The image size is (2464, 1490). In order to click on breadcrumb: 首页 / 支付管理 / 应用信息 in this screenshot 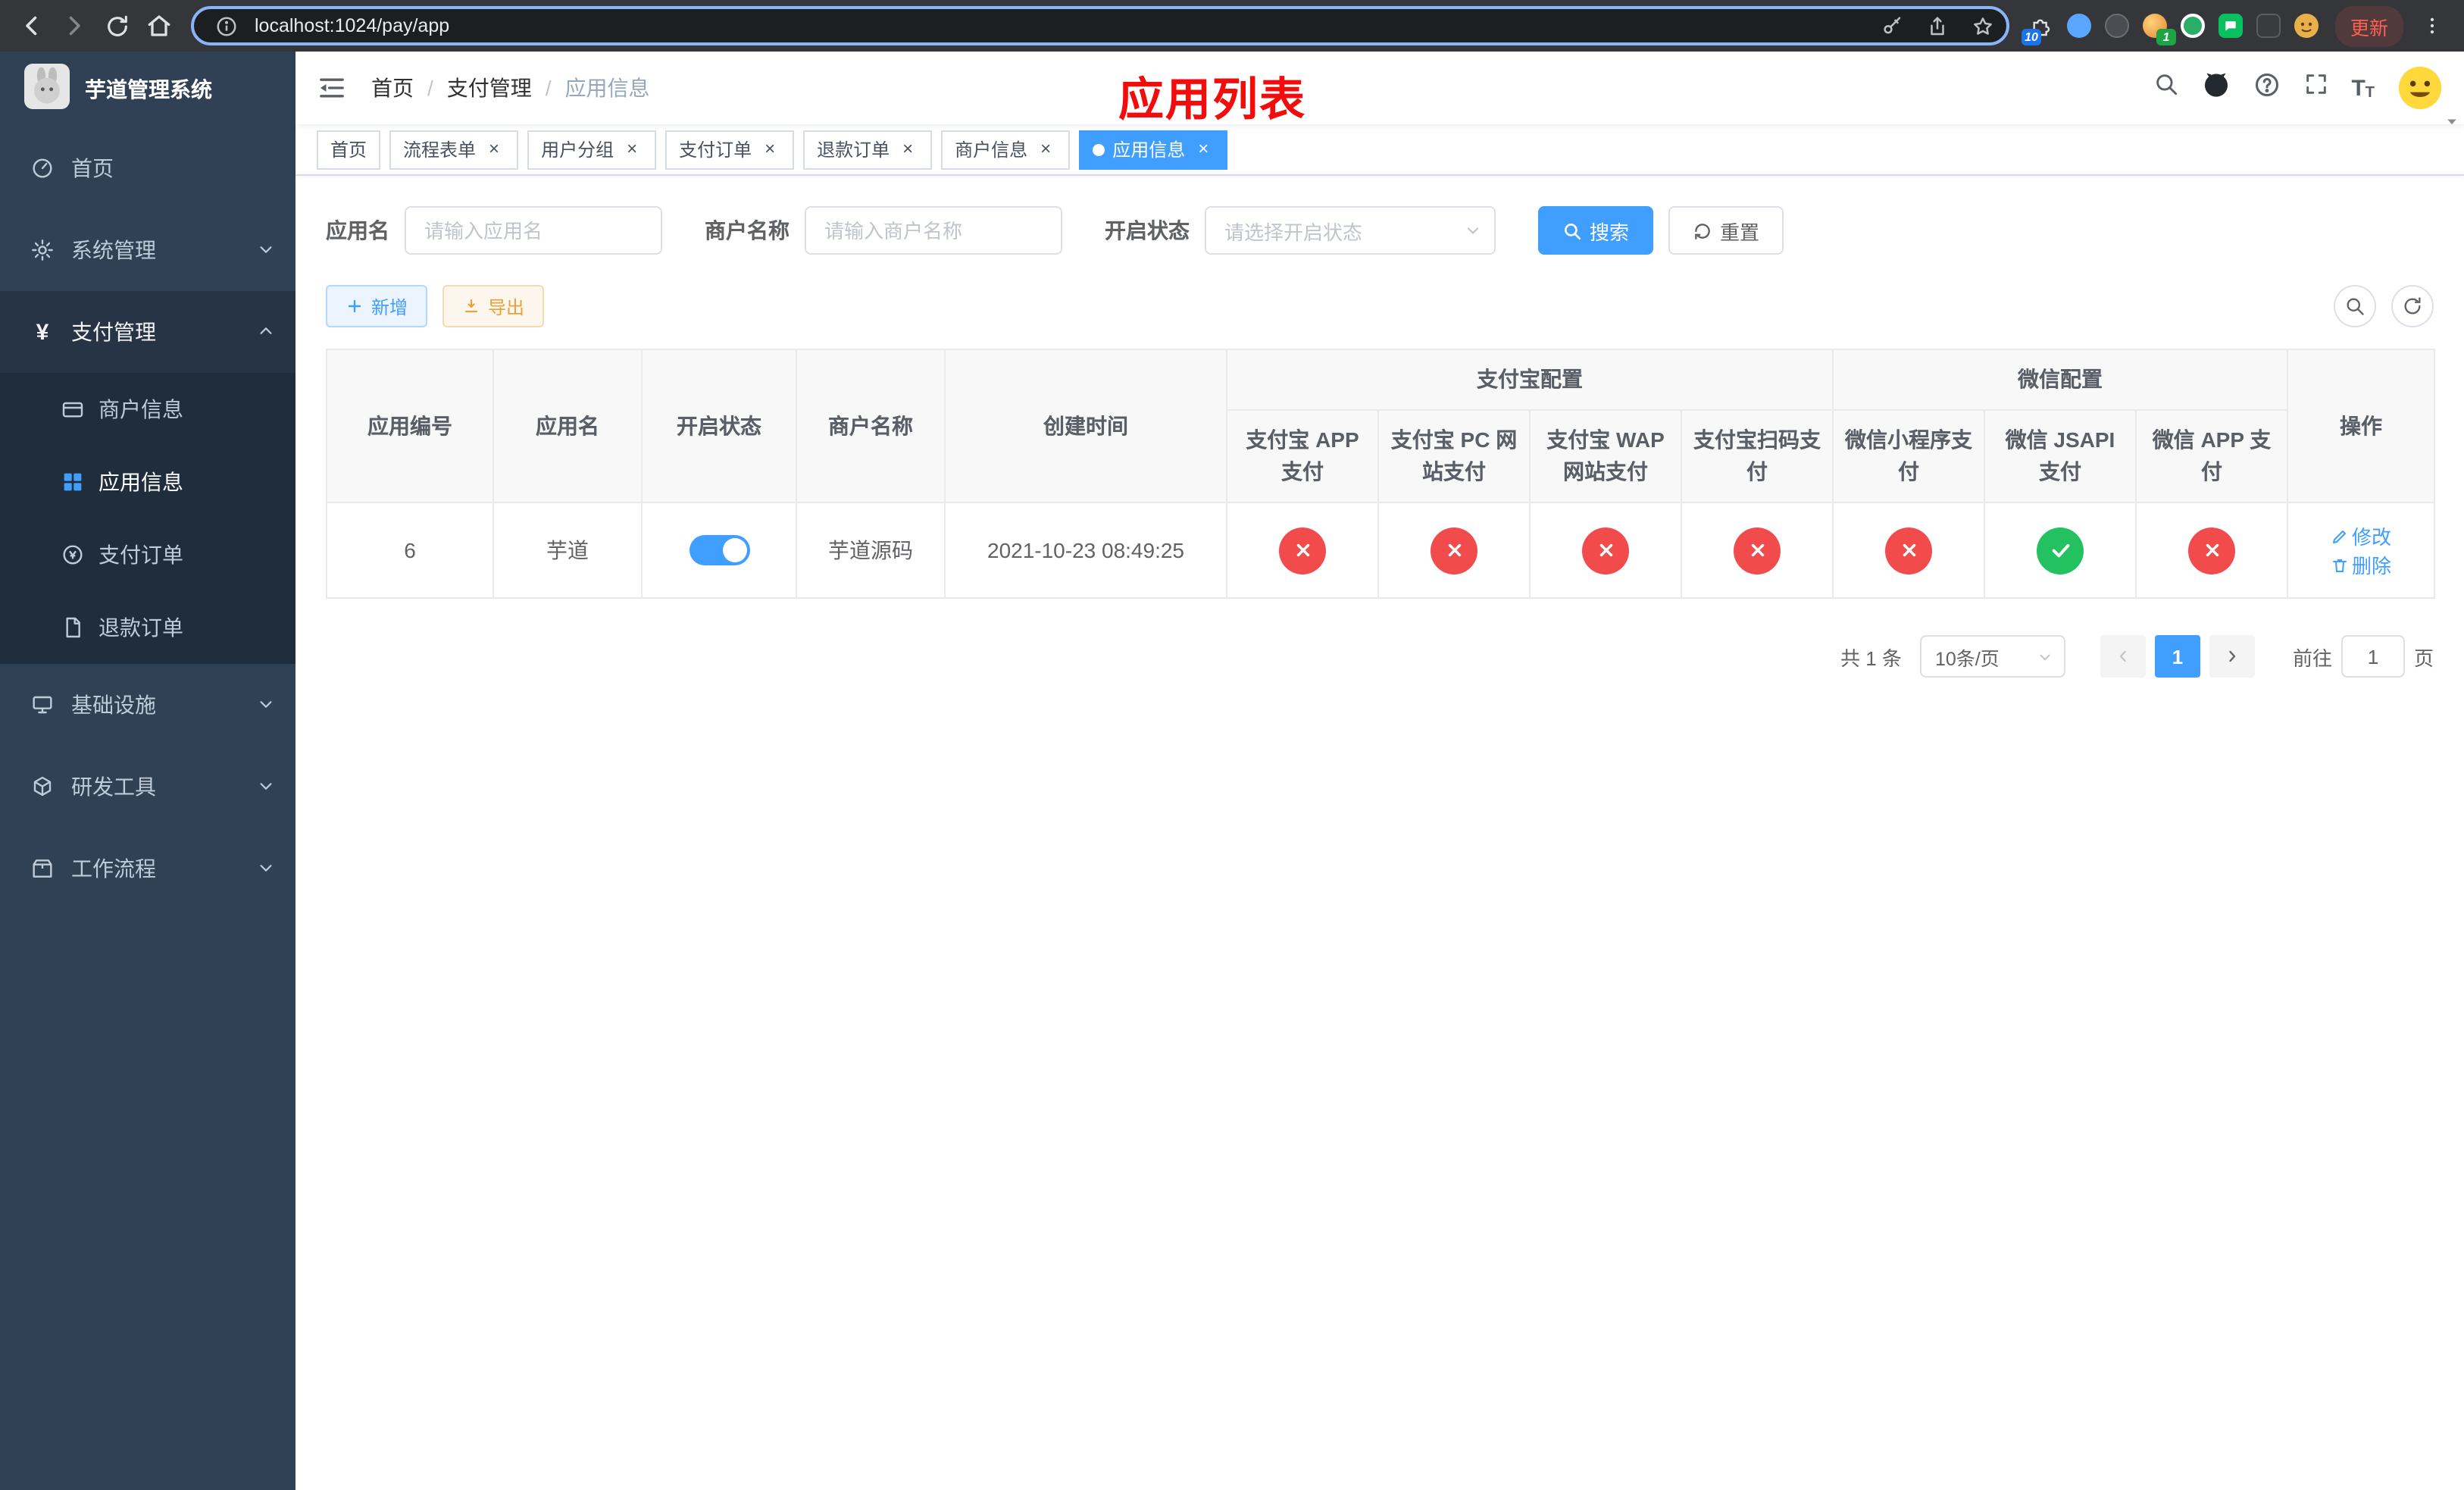, I will do `click(510, 88)`.